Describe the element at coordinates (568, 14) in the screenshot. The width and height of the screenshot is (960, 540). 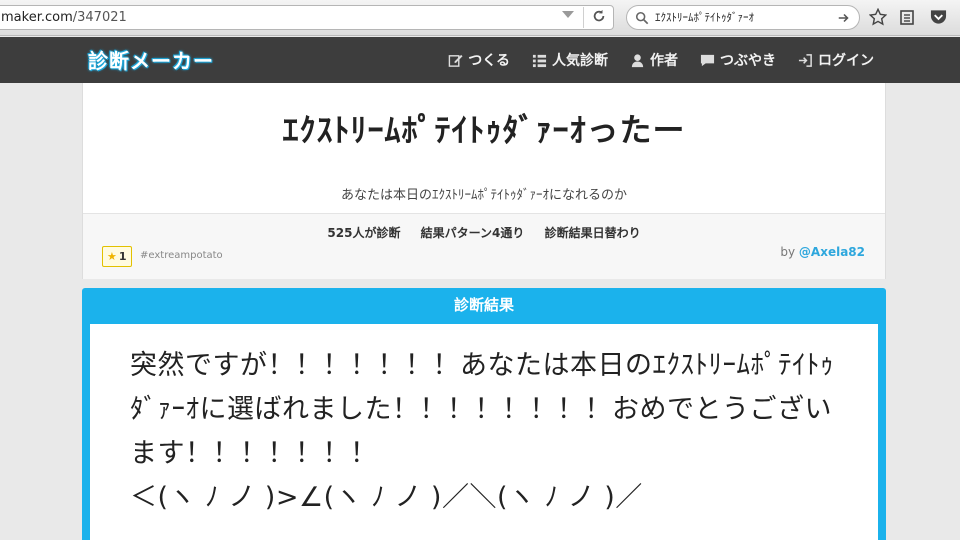
I see `url-history-dropdown-icon` at that location.